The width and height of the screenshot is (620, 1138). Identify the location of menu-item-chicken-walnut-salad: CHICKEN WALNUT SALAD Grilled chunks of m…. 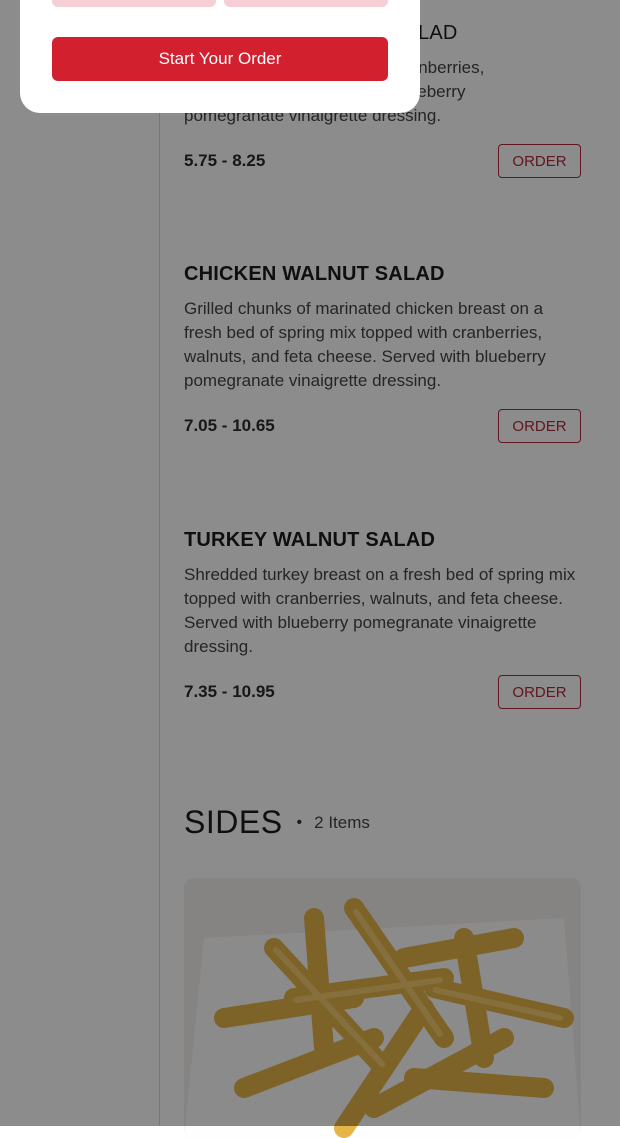
(382, 353).